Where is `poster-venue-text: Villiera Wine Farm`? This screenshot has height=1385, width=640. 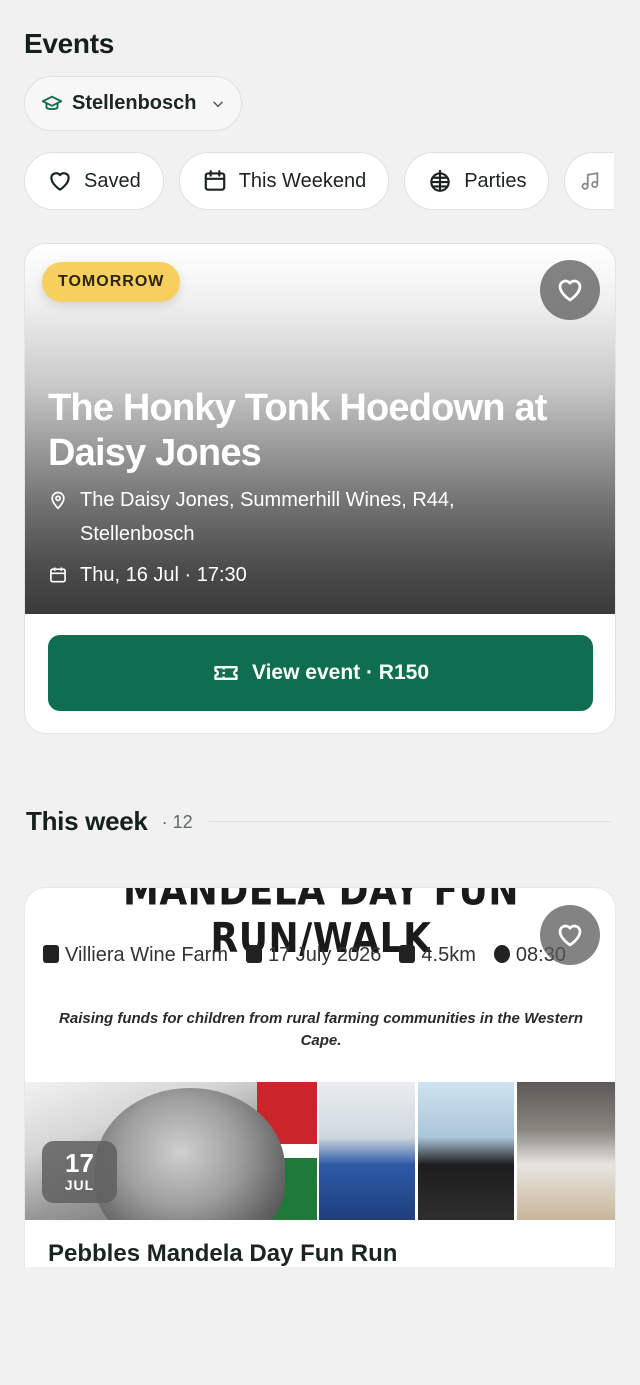 poster-venue-text: Villiera Wine Farm is located at coordinates (146, 955).